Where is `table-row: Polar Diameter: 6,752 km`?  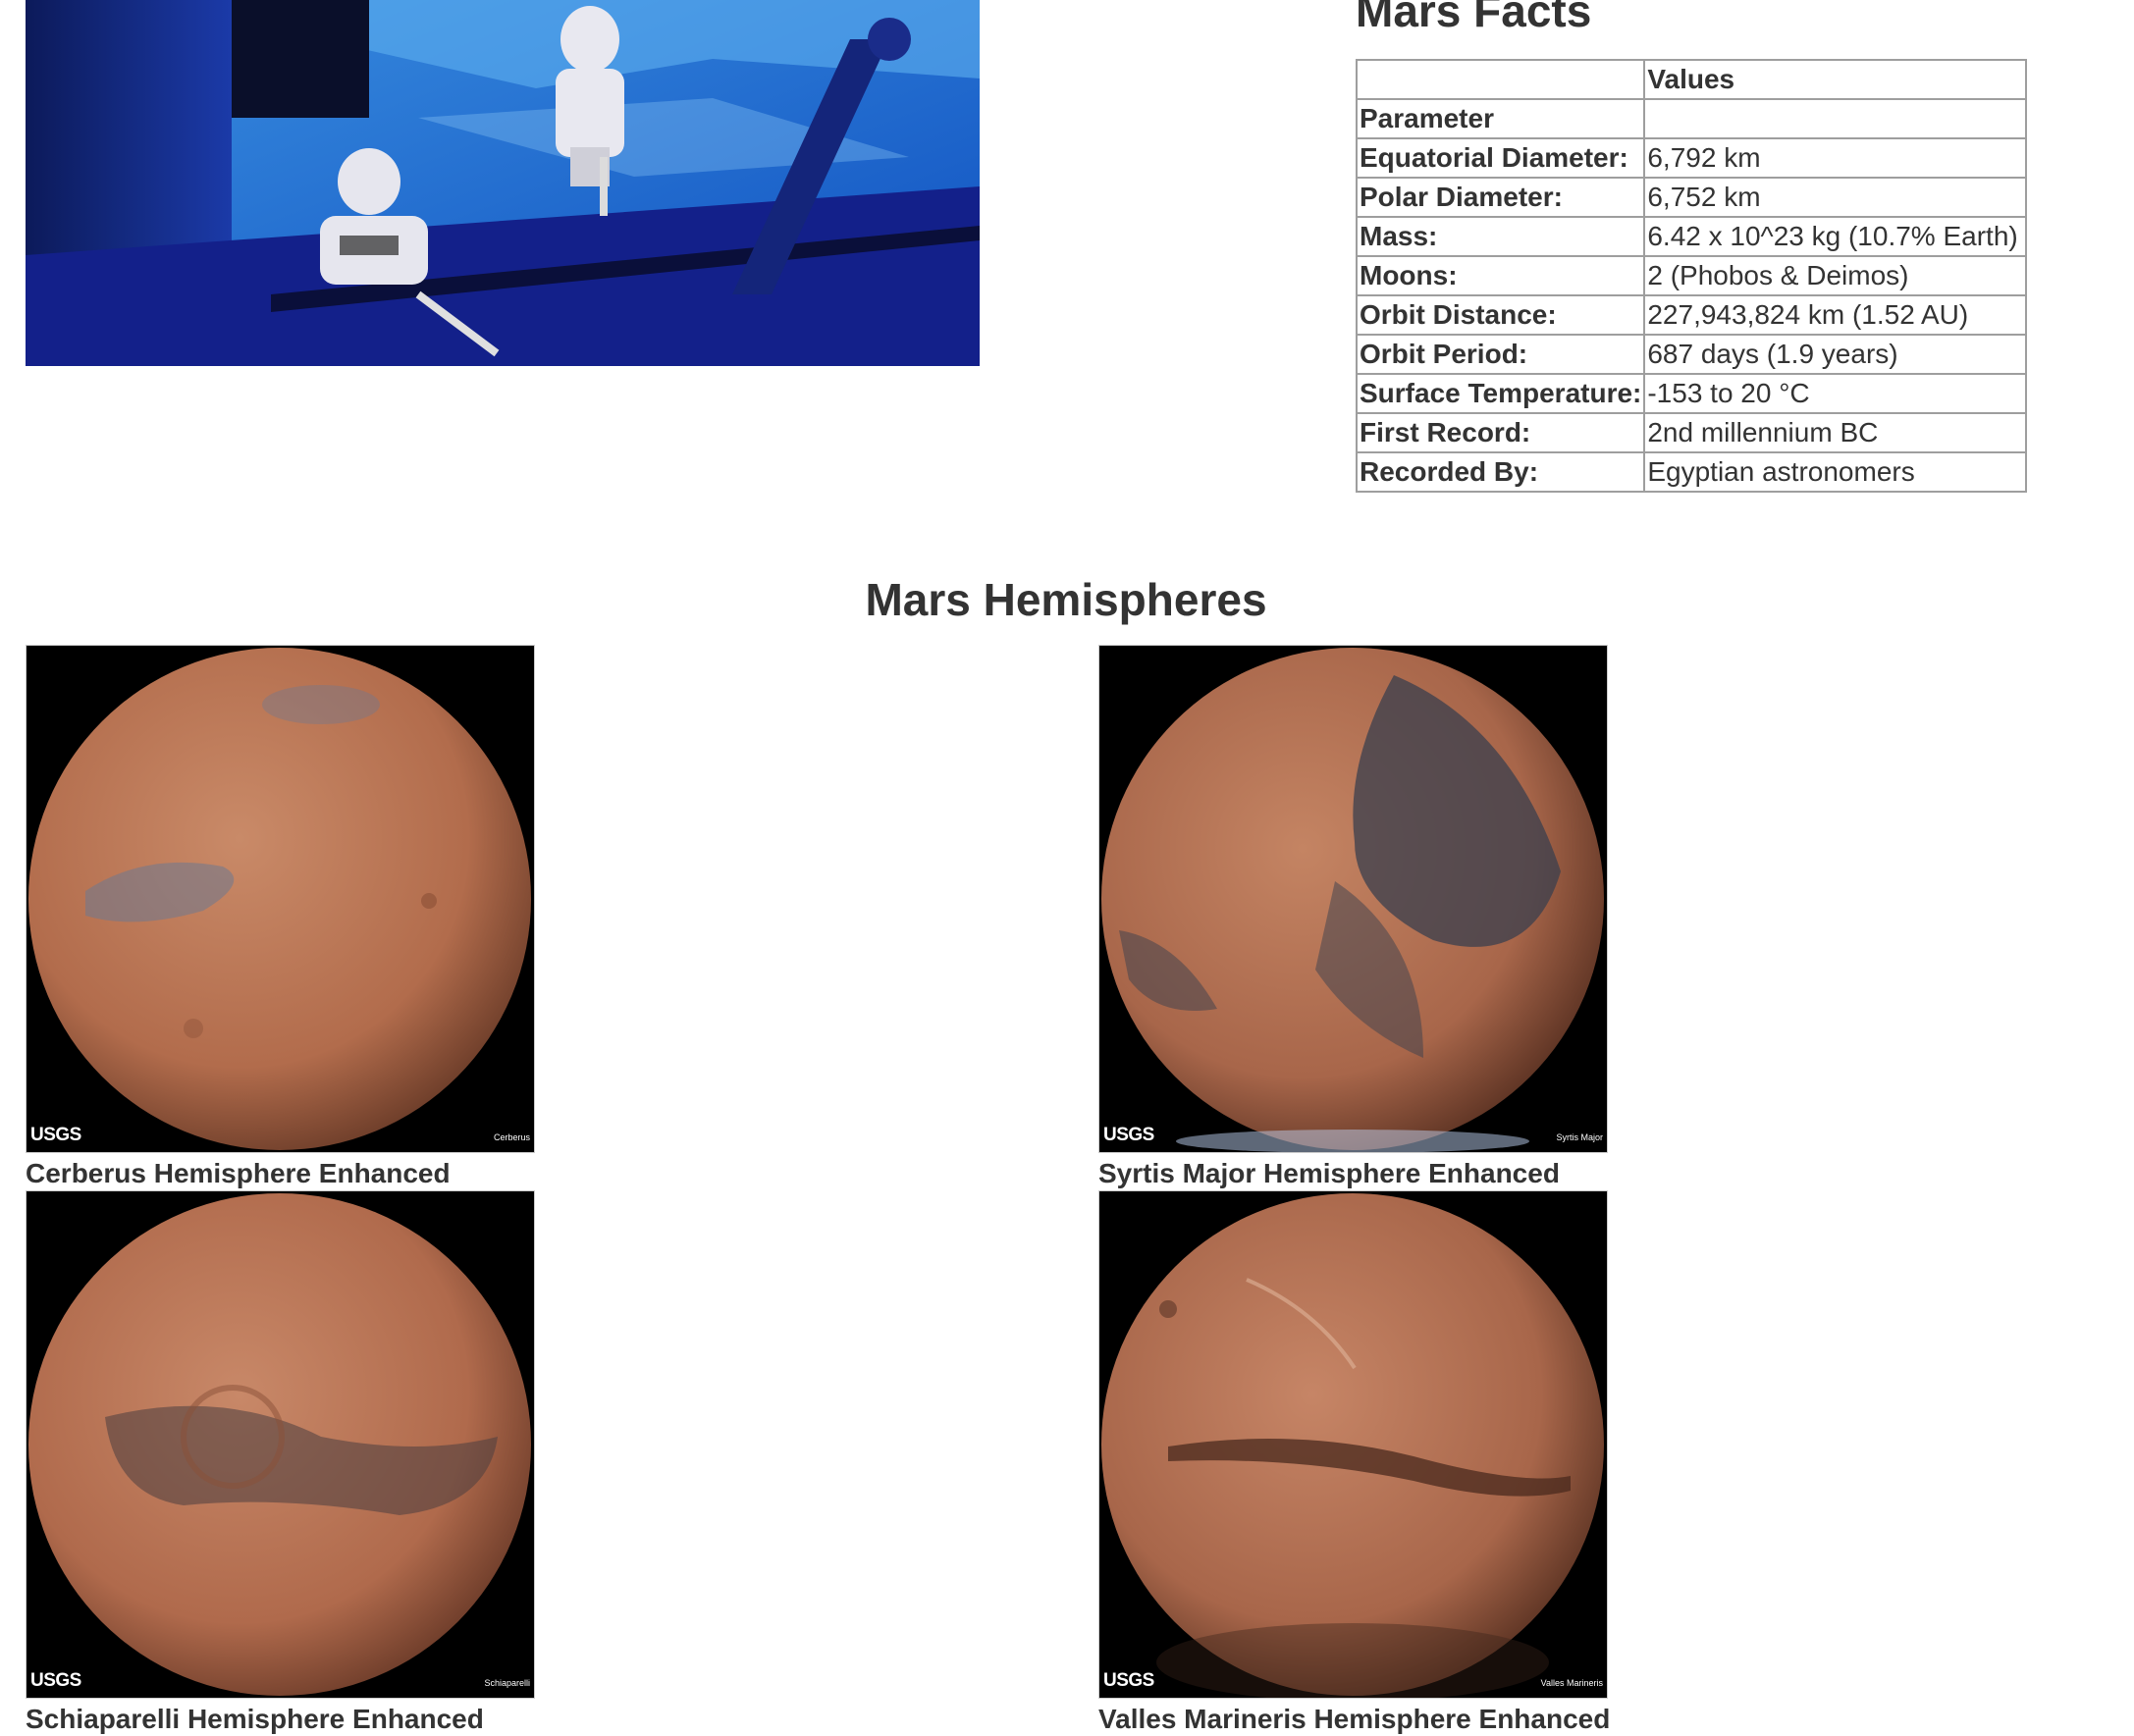
table-row: Polar Diameter: 6,752 km is located at coordinates (1691, 197).